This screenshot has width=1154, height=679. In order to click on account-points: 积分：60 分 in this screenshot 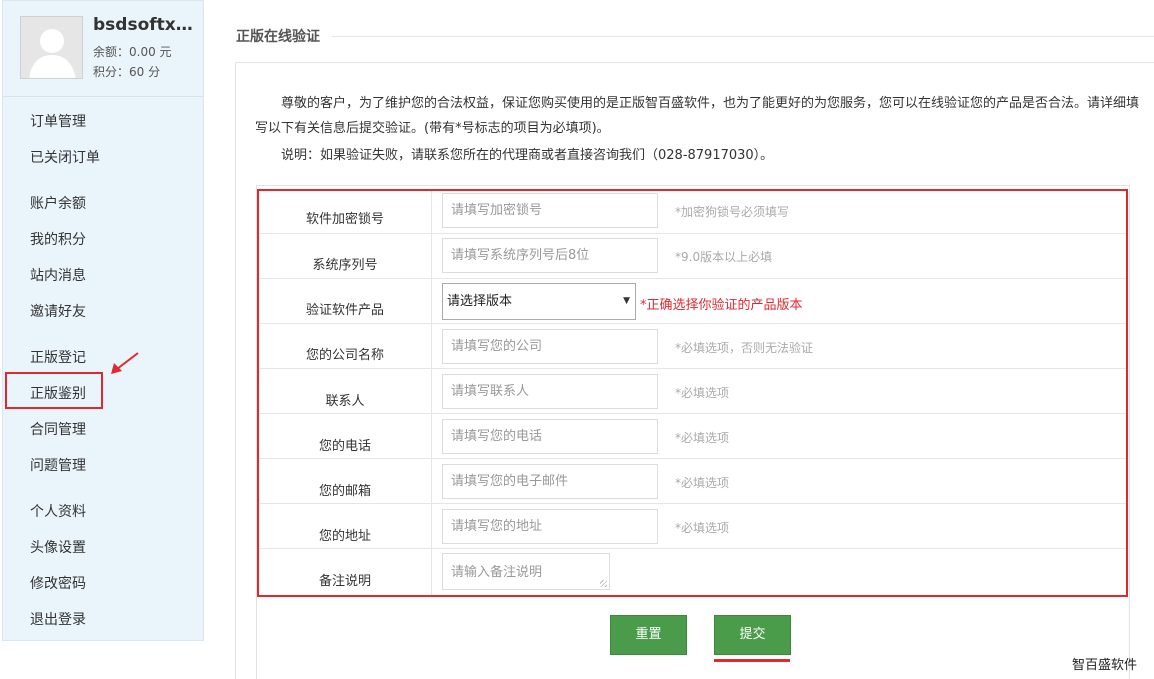, I will do `click(127, 72)`.